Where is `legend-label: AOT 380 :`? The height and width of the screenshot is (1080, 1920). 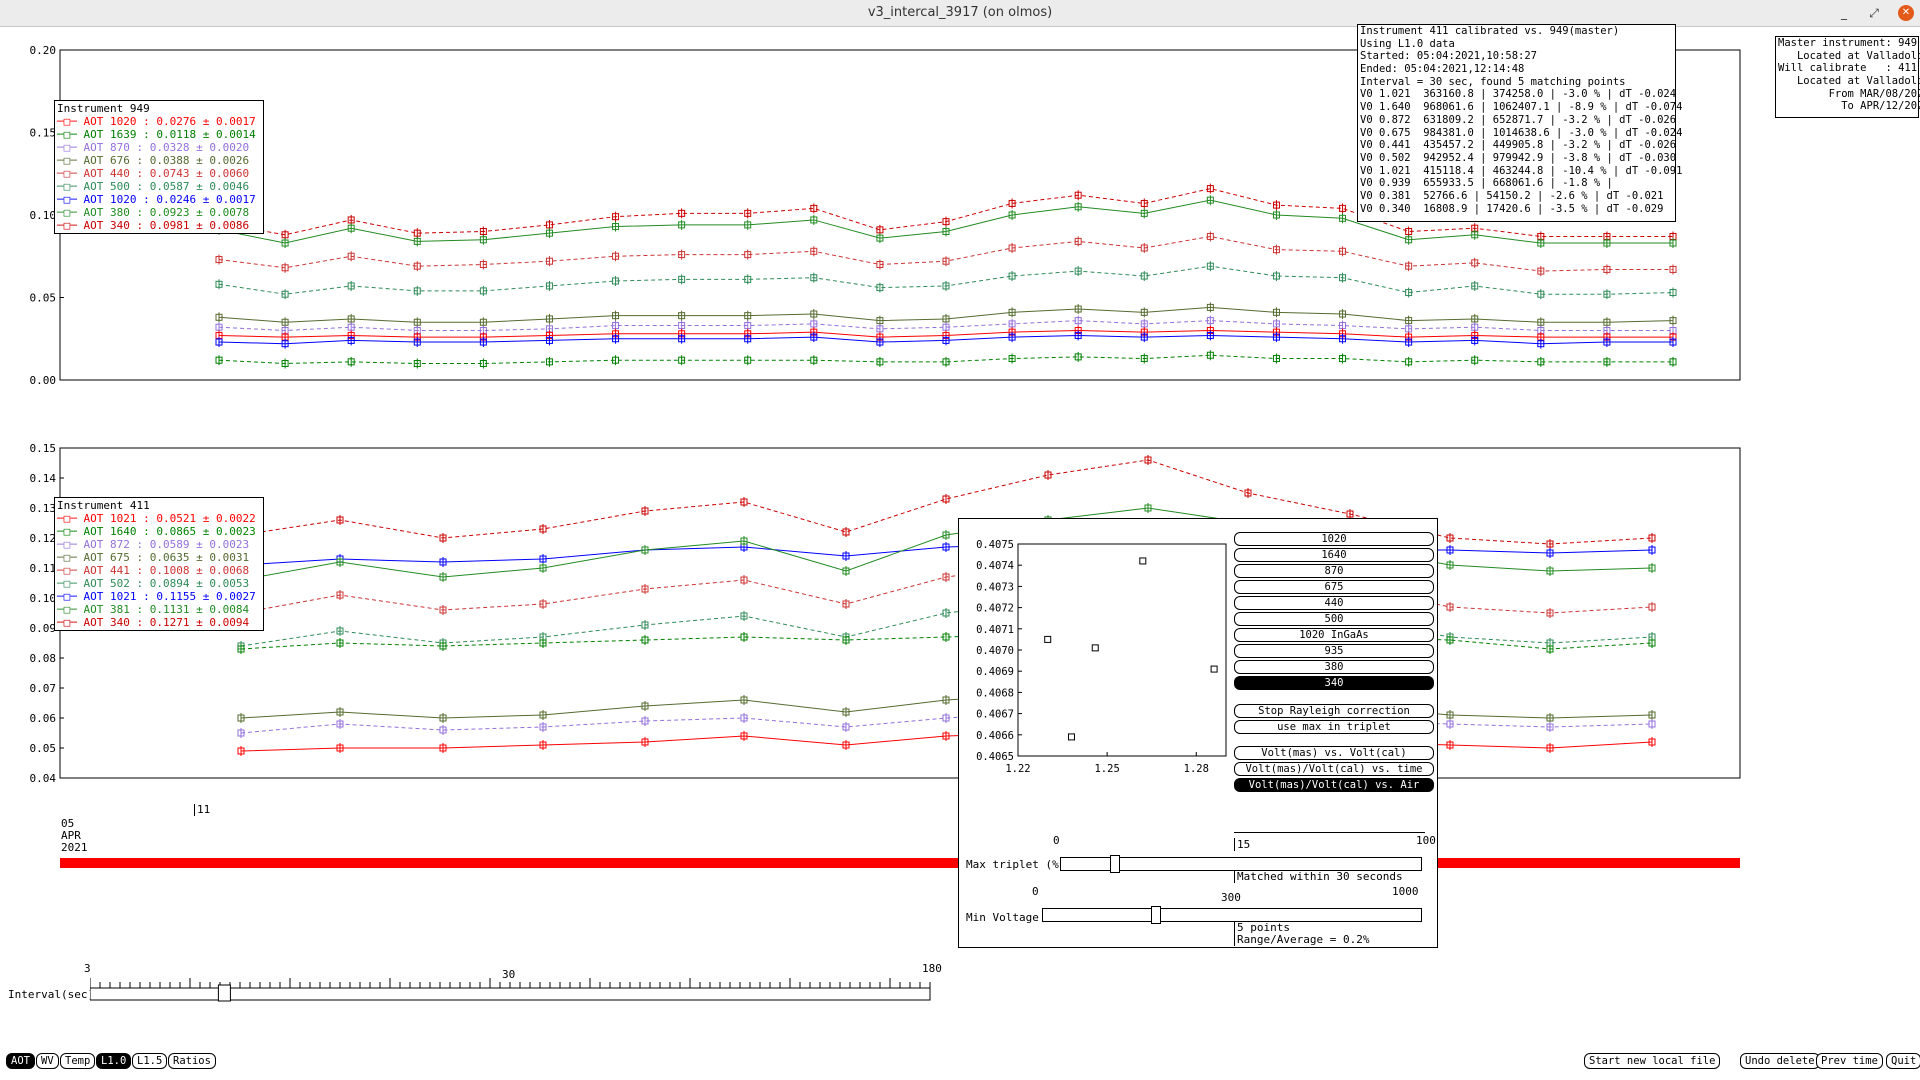
legend-label: AOT 380 : is located at coordinates (113, 212).